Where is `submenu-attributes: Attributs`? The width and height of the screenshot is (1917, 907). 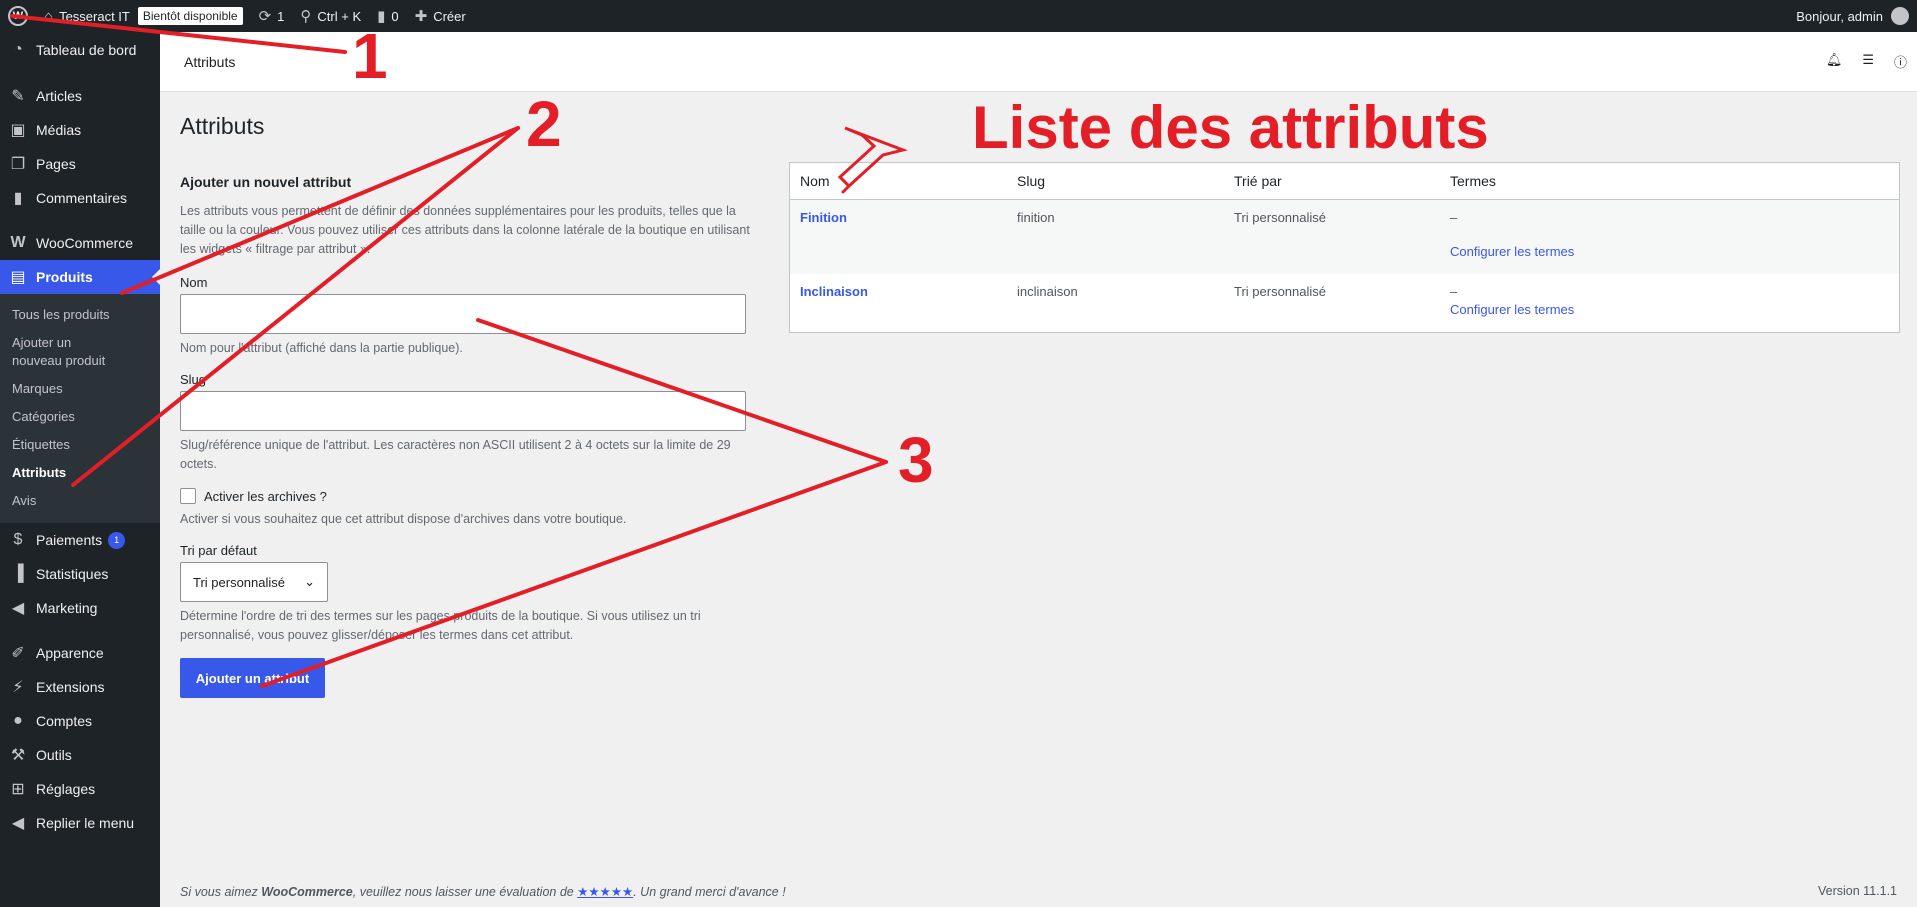 submenu-attributes: Attributs is located at coordinates (80, 473).